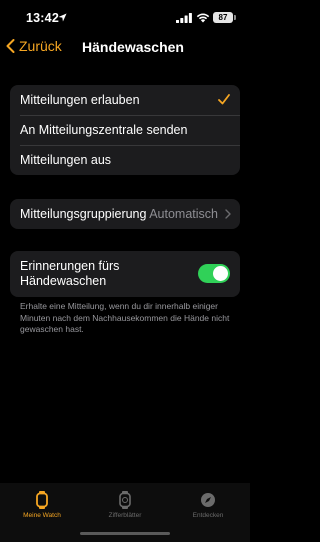 Image resolution: width=320 pixels, height=542 pixels. Describe the element at coordinates (42, 515) in the screenshot. I see `tab-label: Meine Watch` at that location.